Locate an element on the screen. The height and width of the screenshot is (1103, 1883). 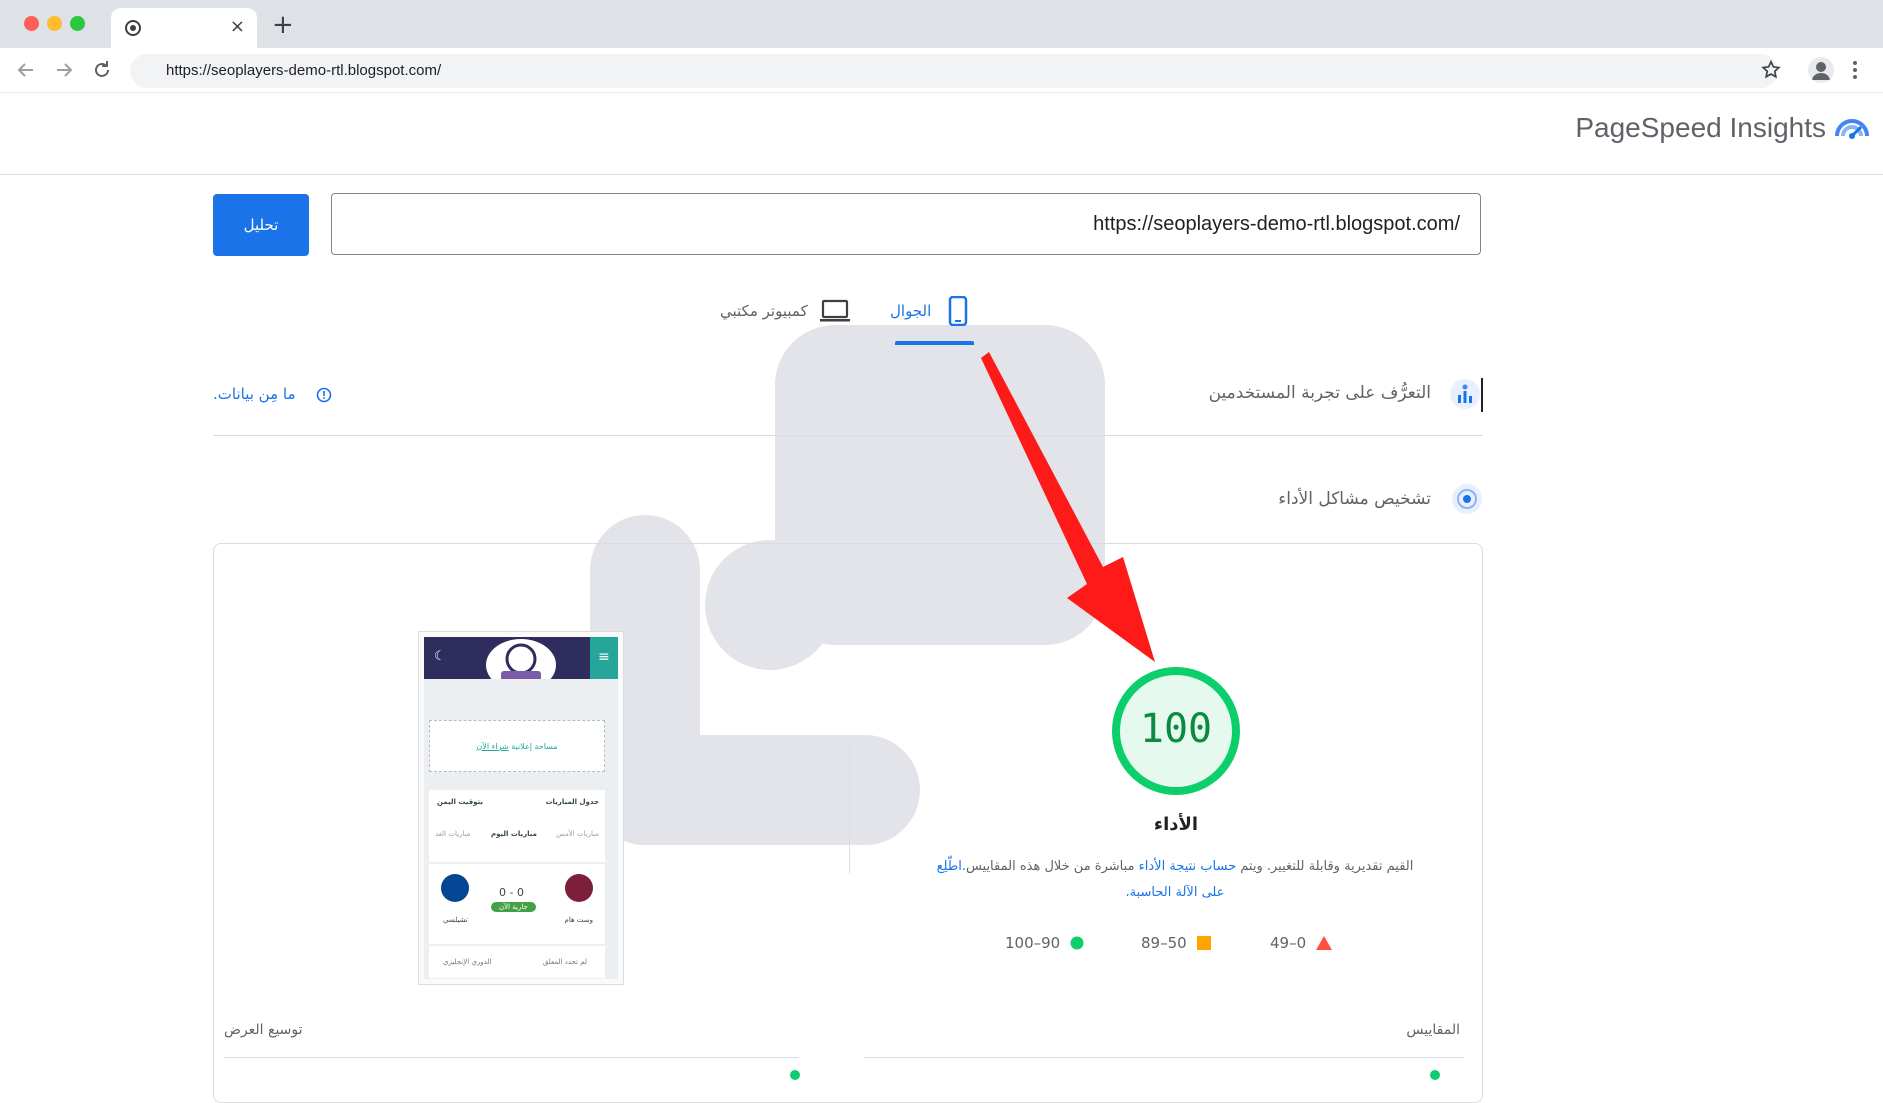
ad-placeholder: مساحة إعلانية شراء الآن is located at coordinates (517, 746).